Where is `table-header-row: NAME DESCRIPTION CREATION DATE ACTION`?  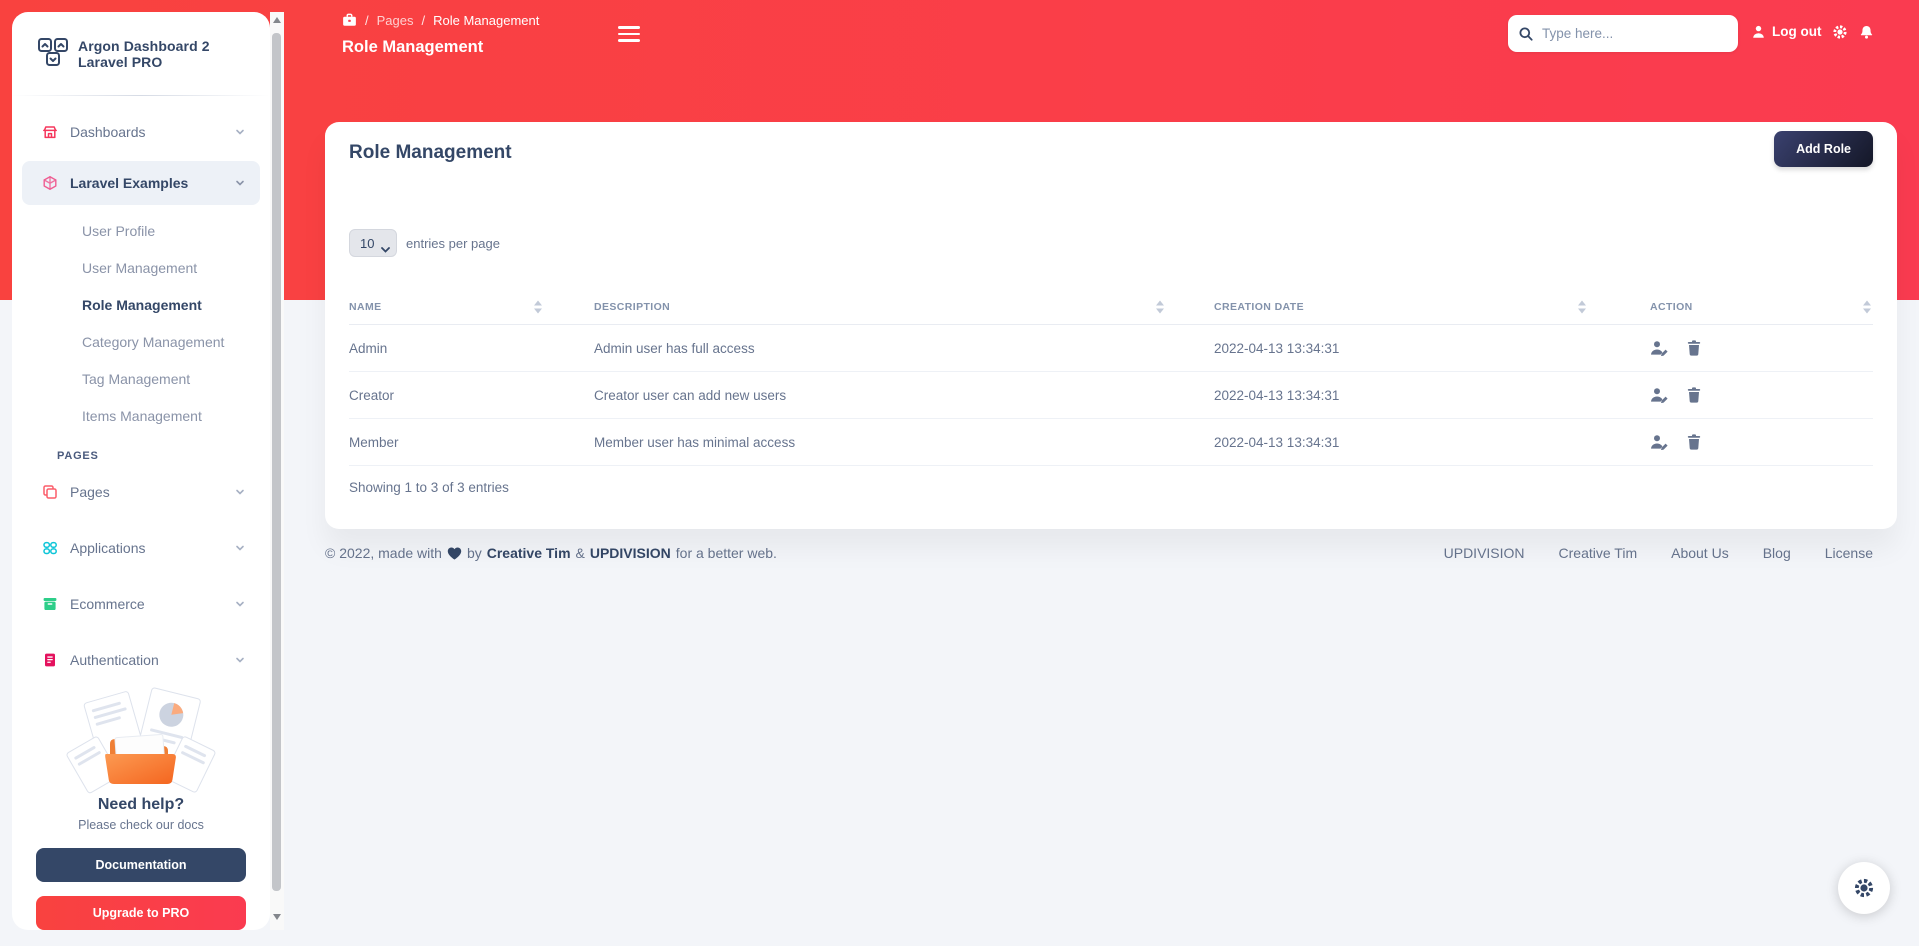
table-header-row: NAME DESCRIPTION CREATION DATE ACTION is located at coordinates (1111, 307).